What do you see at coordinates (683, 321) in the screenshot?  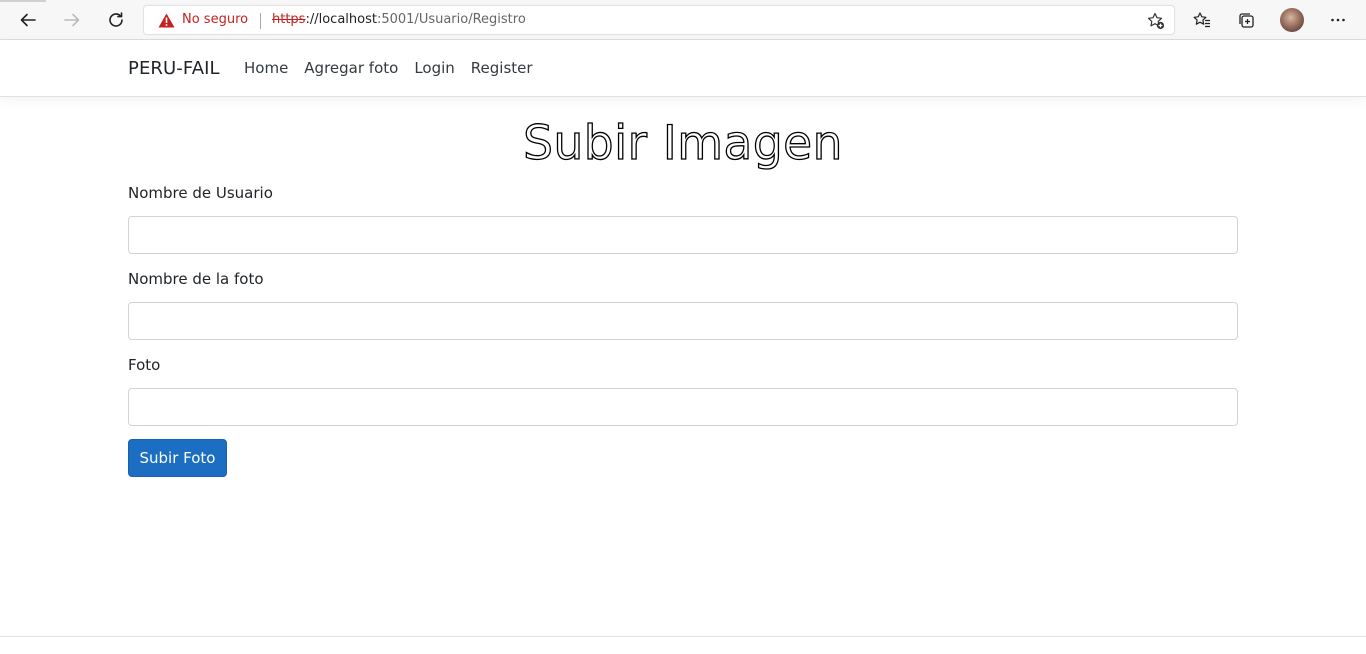 I see `photo-name-input` at bounding box center [683, 321].